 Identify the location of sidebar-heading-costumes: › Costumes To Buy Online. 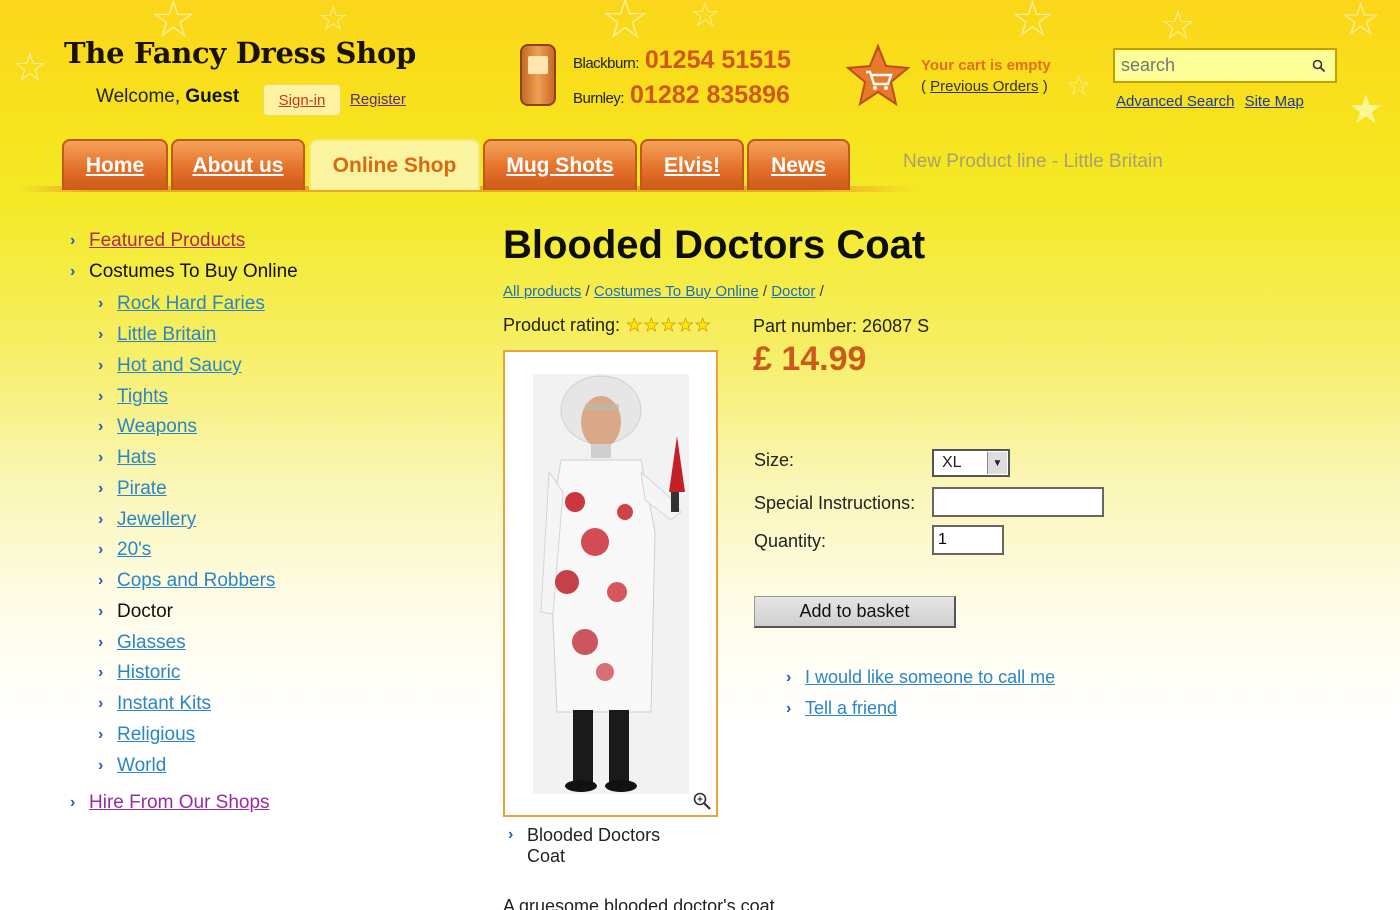
(184, 272).